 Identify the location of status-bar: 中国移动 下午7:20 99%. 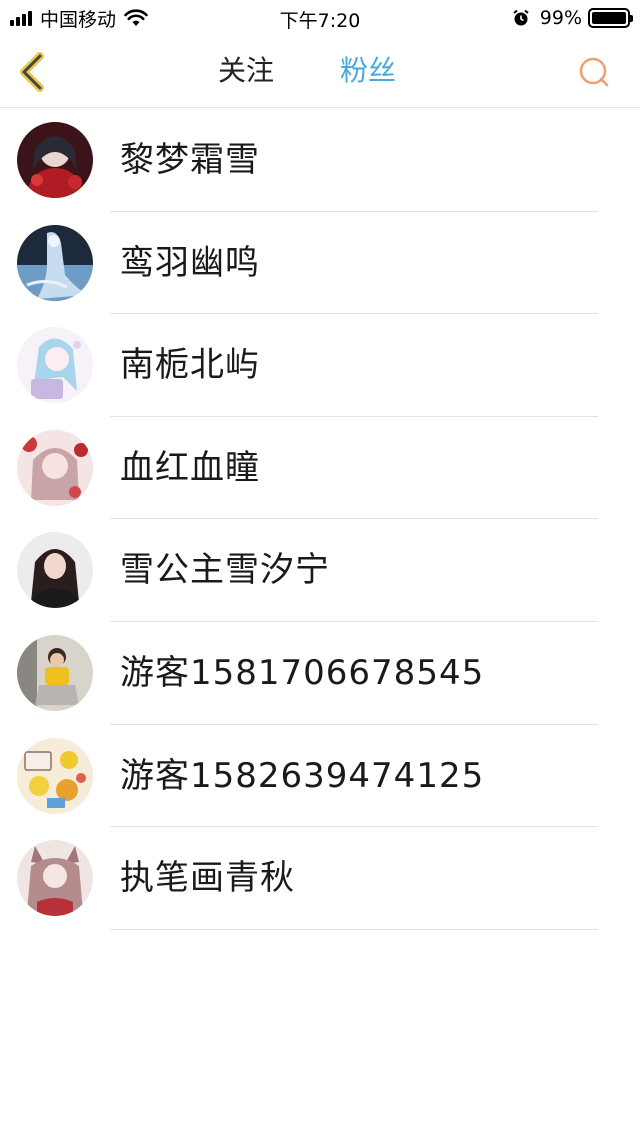
(320, 18).